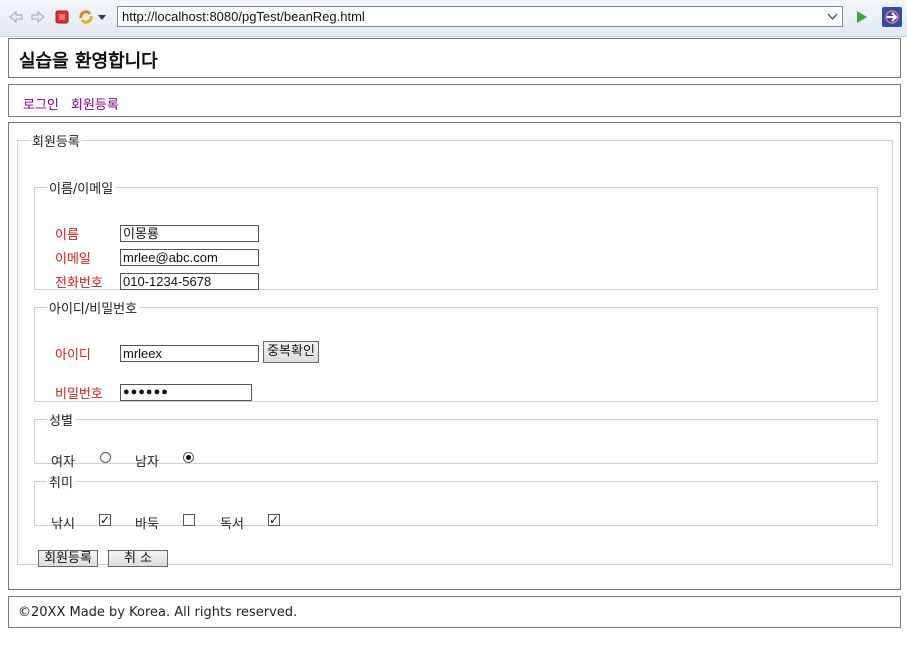 The width and height of the screenshot is (907, 658). I want to click on forward-arrow-icon, so click(38, 17).